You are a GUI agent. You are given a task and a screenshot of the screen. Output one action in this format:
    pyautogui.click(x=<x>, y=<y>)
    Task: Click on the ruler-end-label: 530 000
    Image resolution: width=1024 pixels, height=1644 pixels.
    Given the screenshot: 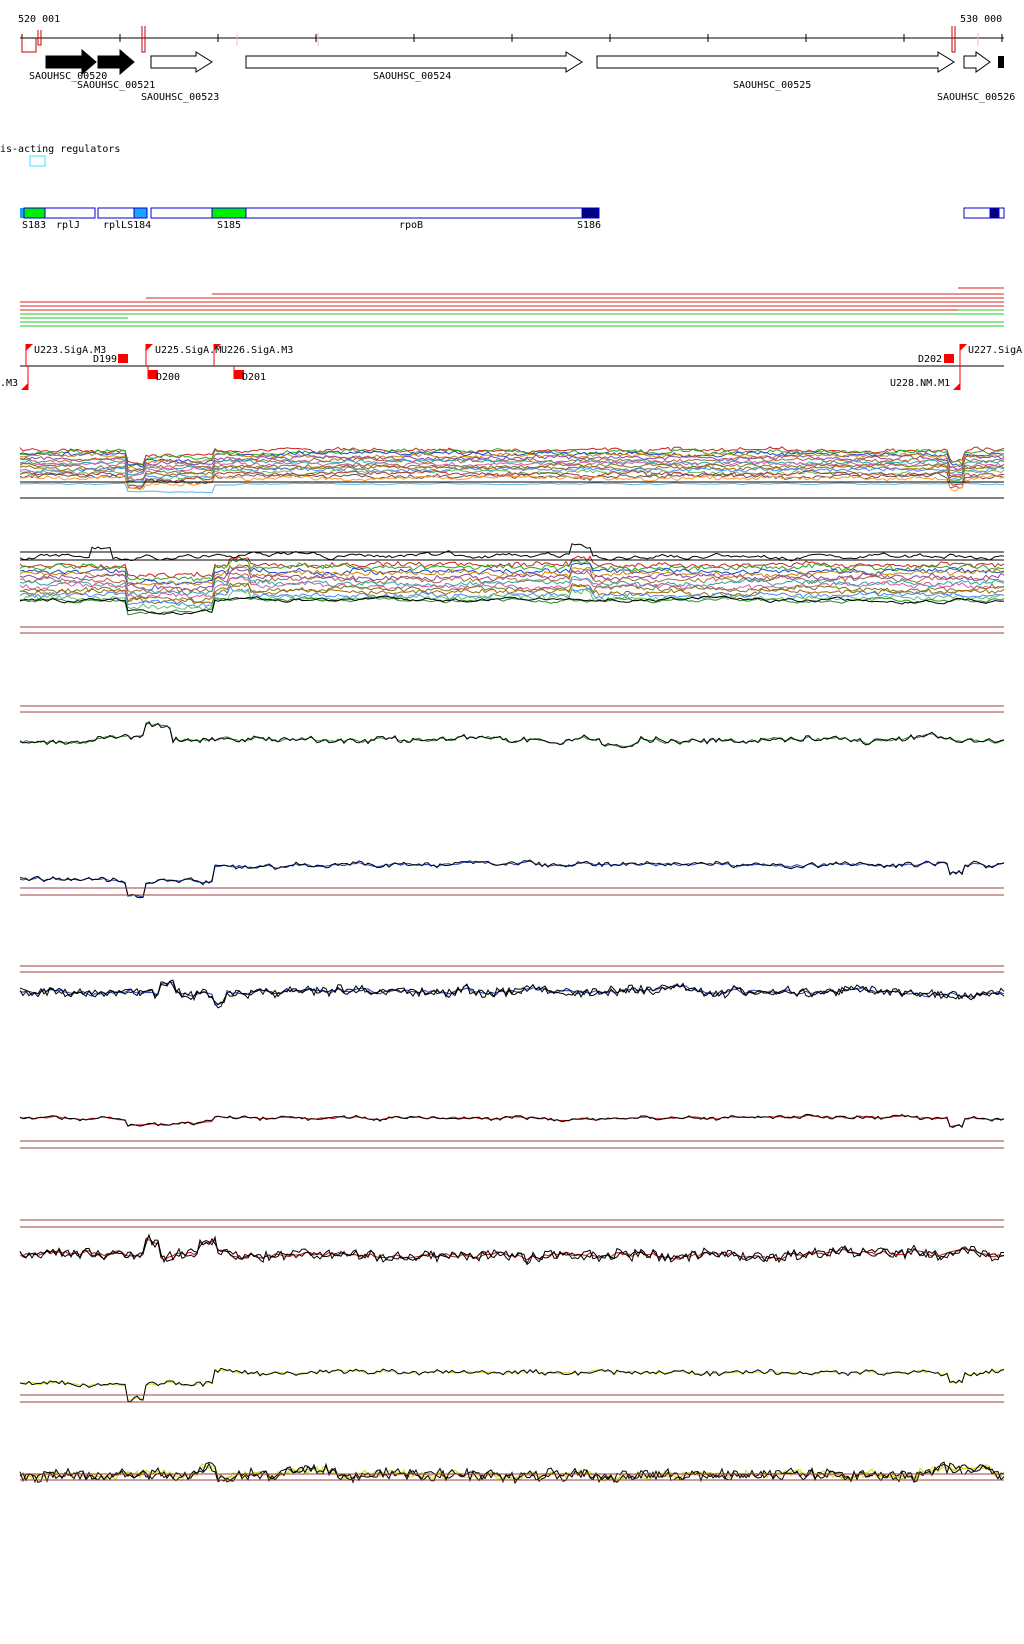 What is the action you would take?
    pyautogui.click(x=981, y=19)
    